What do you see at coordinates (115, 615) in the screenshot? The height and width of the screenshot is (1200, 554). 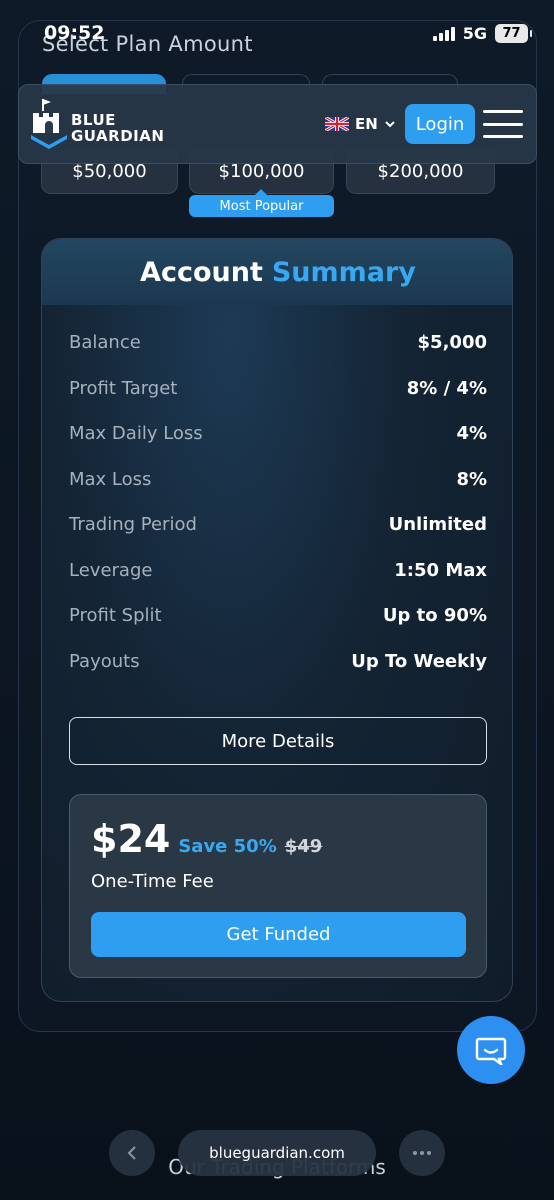 I see `row-label: Profit Split` at bounding box center [115, 615].